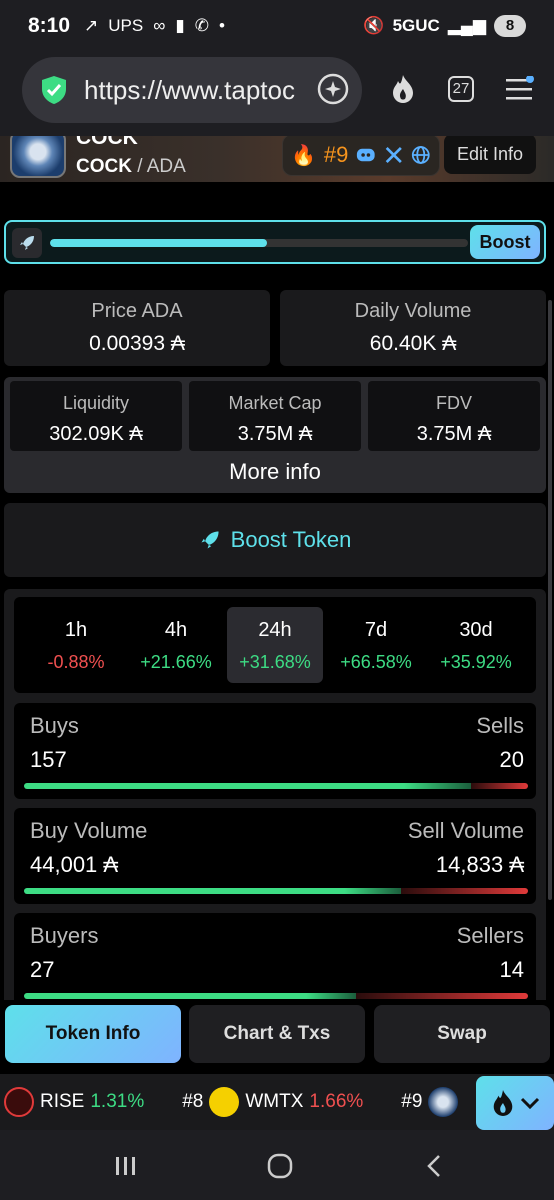 The image size is (554, 1200). Describe the element at coordinates (505, 242) in the screenshot. I see `boost-button: Boost` at that location.